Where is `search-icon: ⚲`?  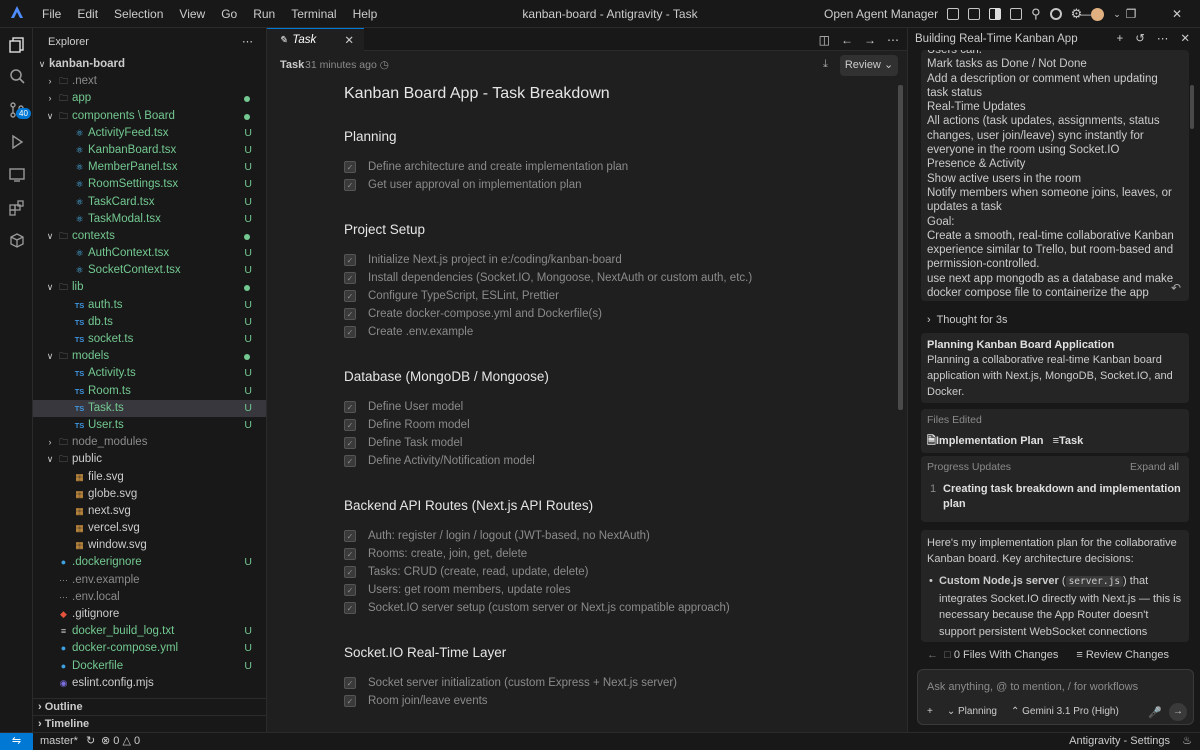 search-icon: ⚲ is located at coordinates (1036, 14).